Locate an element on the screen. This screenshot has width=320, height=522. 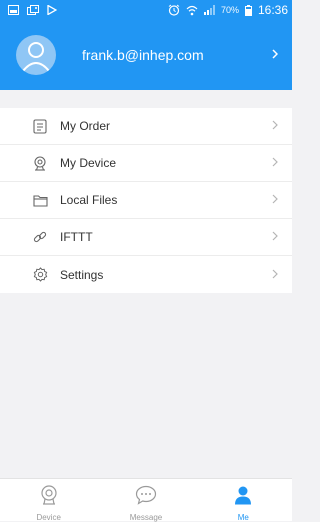
person-silhouette-icon is located at coordinates (36, 57).